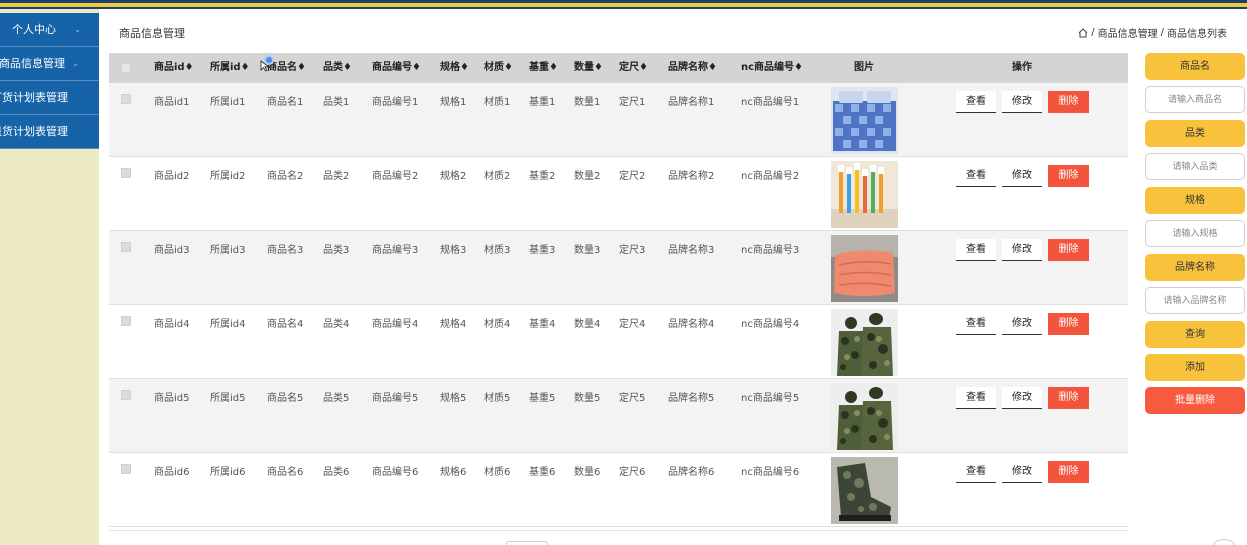 This screenshot has height=545, width=1247. What do you see at coordinates (172, 398) in the screenshot?
I see `cell-product-id: 商品id5` at bounding box center [172, 398].